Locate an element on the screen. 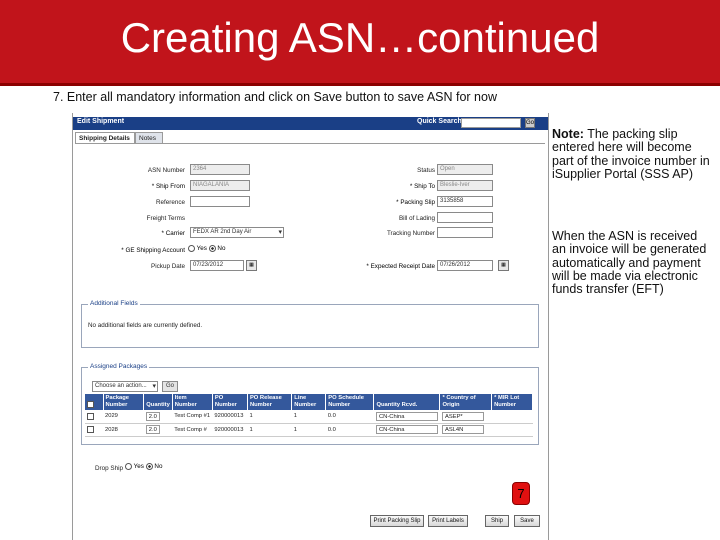  col-mir-lot-number: * MIR Lot Number is located at coordinates (512, 402).